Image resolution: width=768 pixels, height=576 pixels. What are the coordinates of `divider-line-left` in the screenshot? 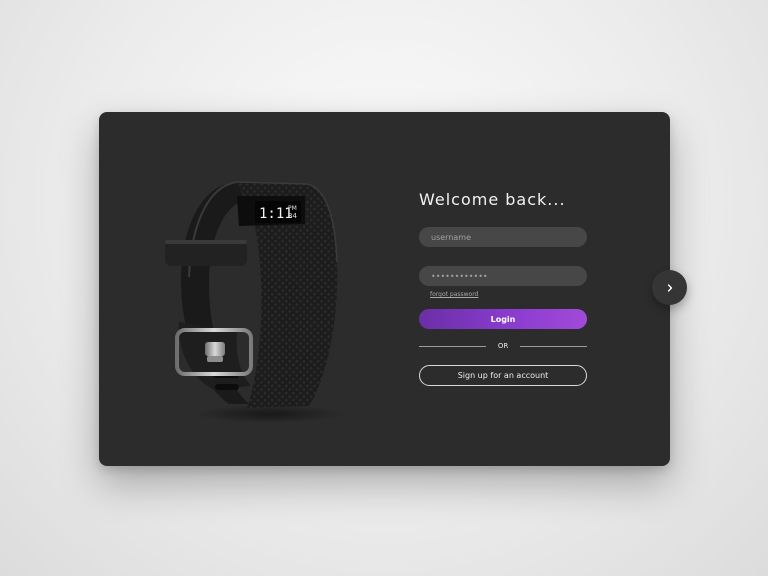 It's located at (452, 346).